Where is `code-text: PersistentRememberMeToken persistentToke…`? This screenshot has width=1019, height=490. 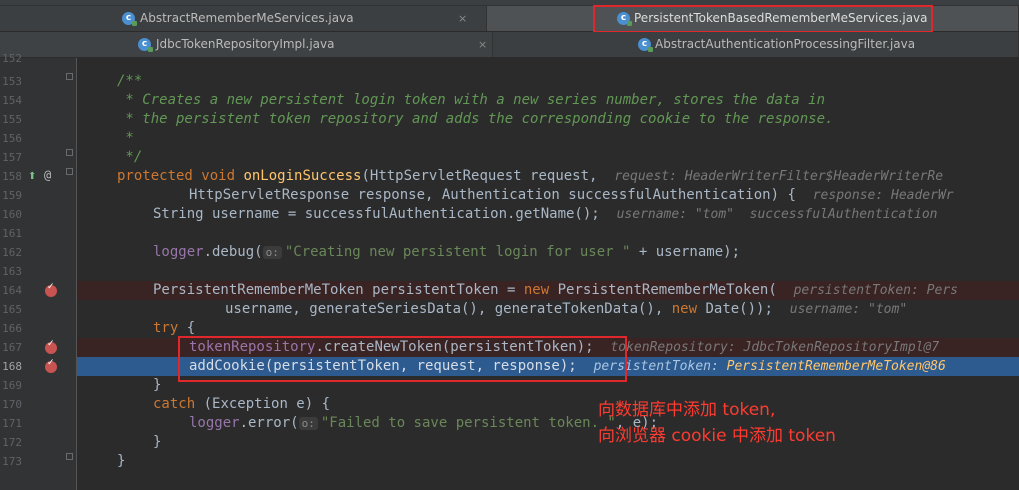
code-text: PersistentRememberMeToken persistentToke… is located at coordinates (338, 290).